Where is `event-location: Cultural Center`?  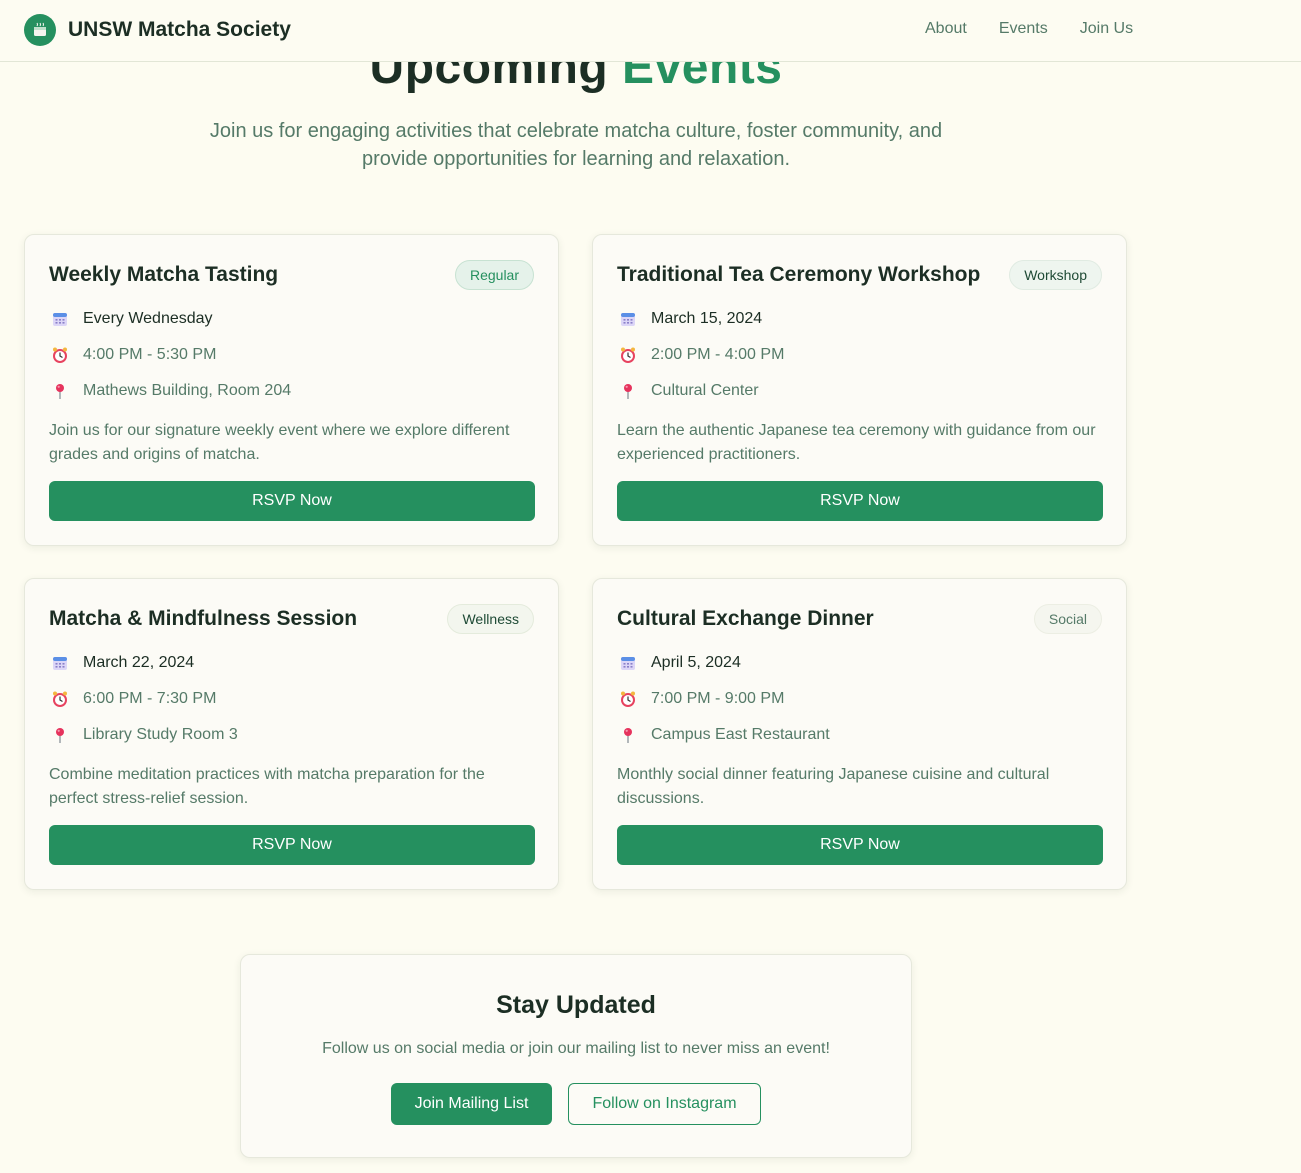
event-location: Cultural Center is located at coordinates (688, 391).